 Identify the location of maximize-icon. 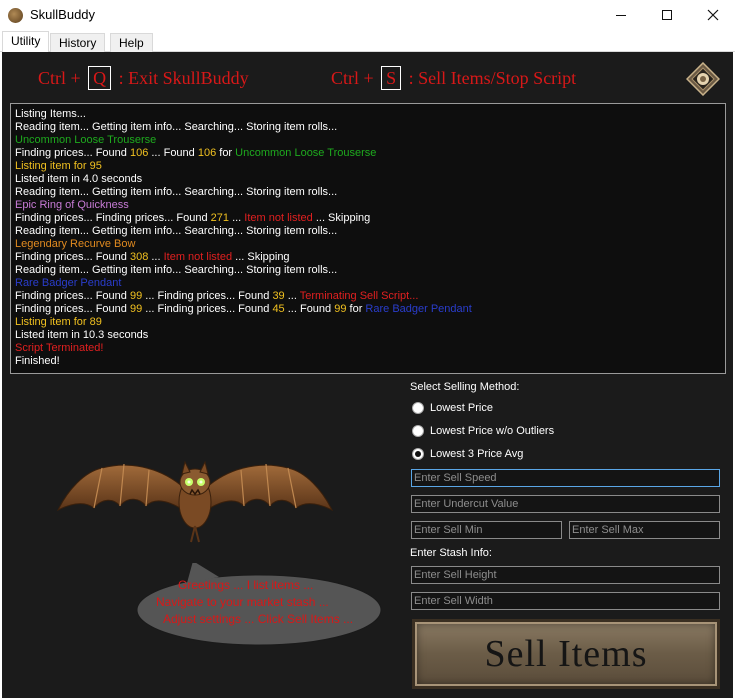
(667, 15).